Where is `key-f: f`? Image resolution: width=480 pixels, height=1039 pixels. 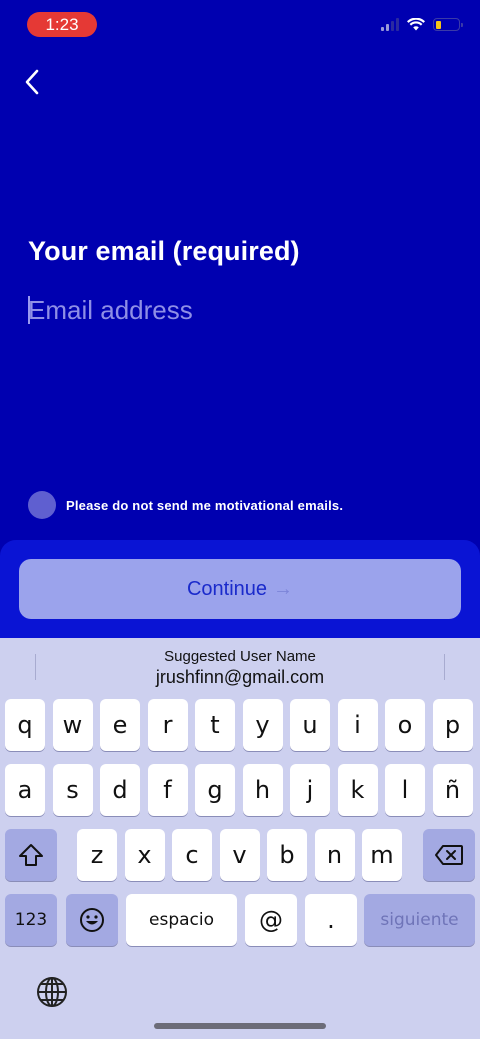
key-f: f is located at coordinates (167, 790).